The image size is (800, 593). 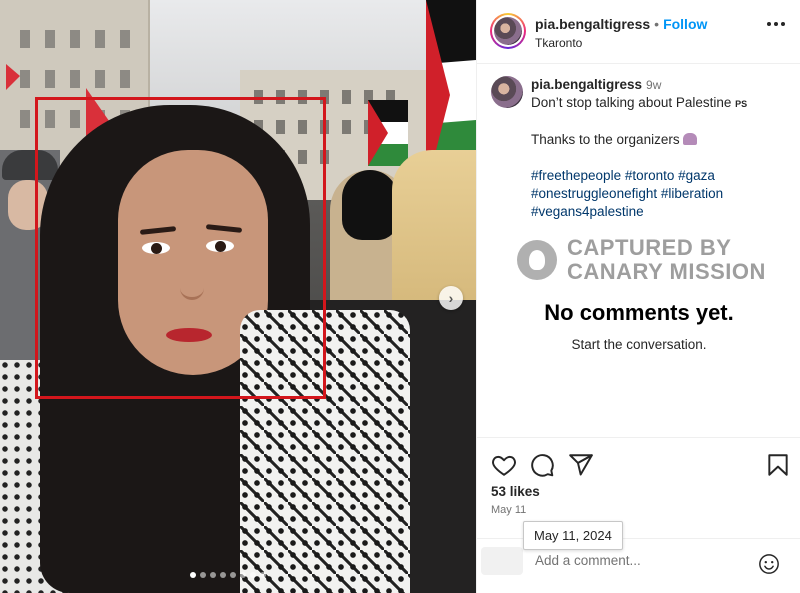 What do you see at coordinates (587, 211) in the screenshot?
I see `hashtag-link: #vegans4palestine` at bounding box center [587, 211].